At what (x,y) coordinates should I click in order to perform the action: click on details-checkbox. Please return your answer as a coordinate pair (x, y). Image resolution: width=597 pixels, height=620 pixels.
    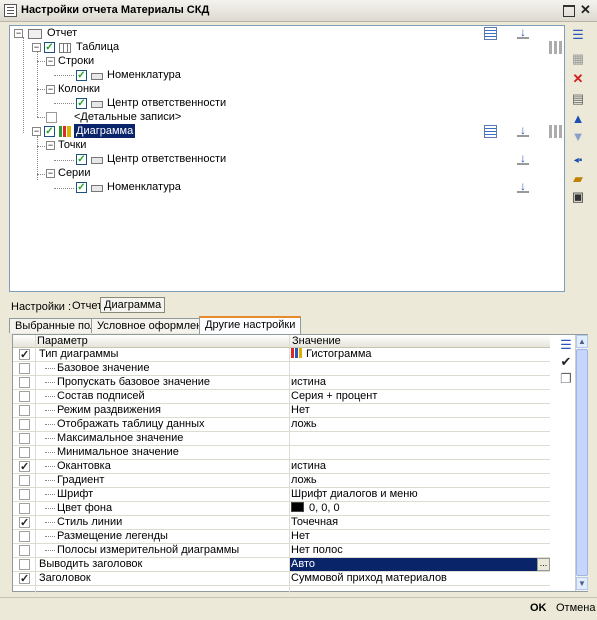
    Looking at the image, I should click on (51, 117).